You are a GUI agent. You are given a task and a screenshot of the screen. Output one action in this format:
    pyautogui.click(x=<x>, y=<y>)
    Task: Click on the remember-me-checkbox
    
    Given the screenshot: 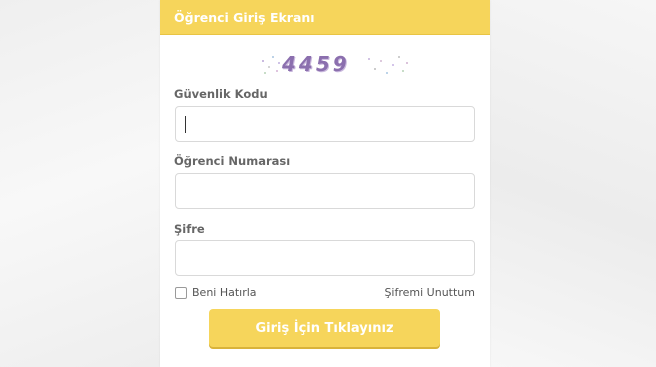 What is the action you would take?
    pyautogui.click(x=181, y=292)
    